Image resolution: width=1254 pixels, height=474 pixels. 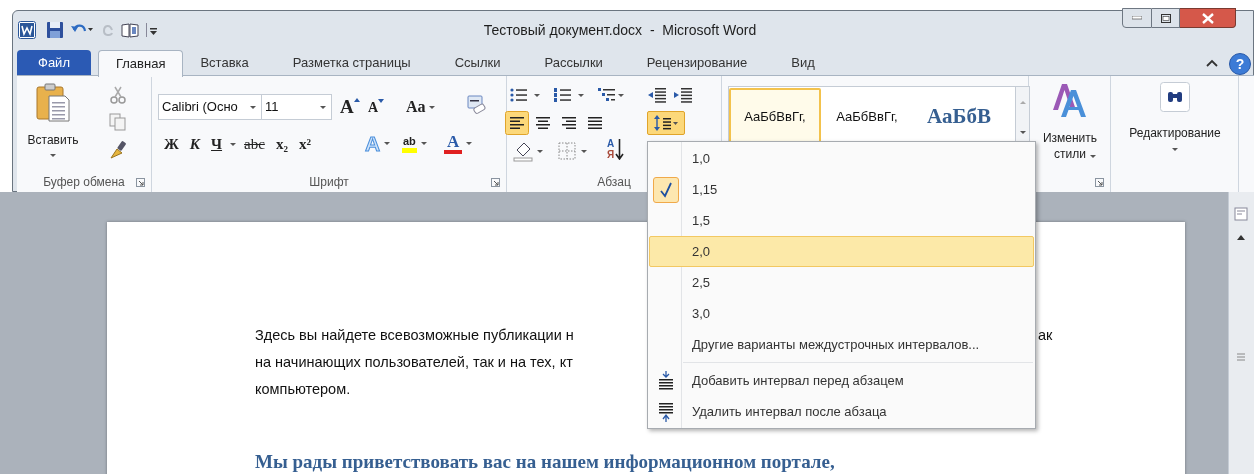 I want to click on sort-button: A Я, so click(x=616, y=149).